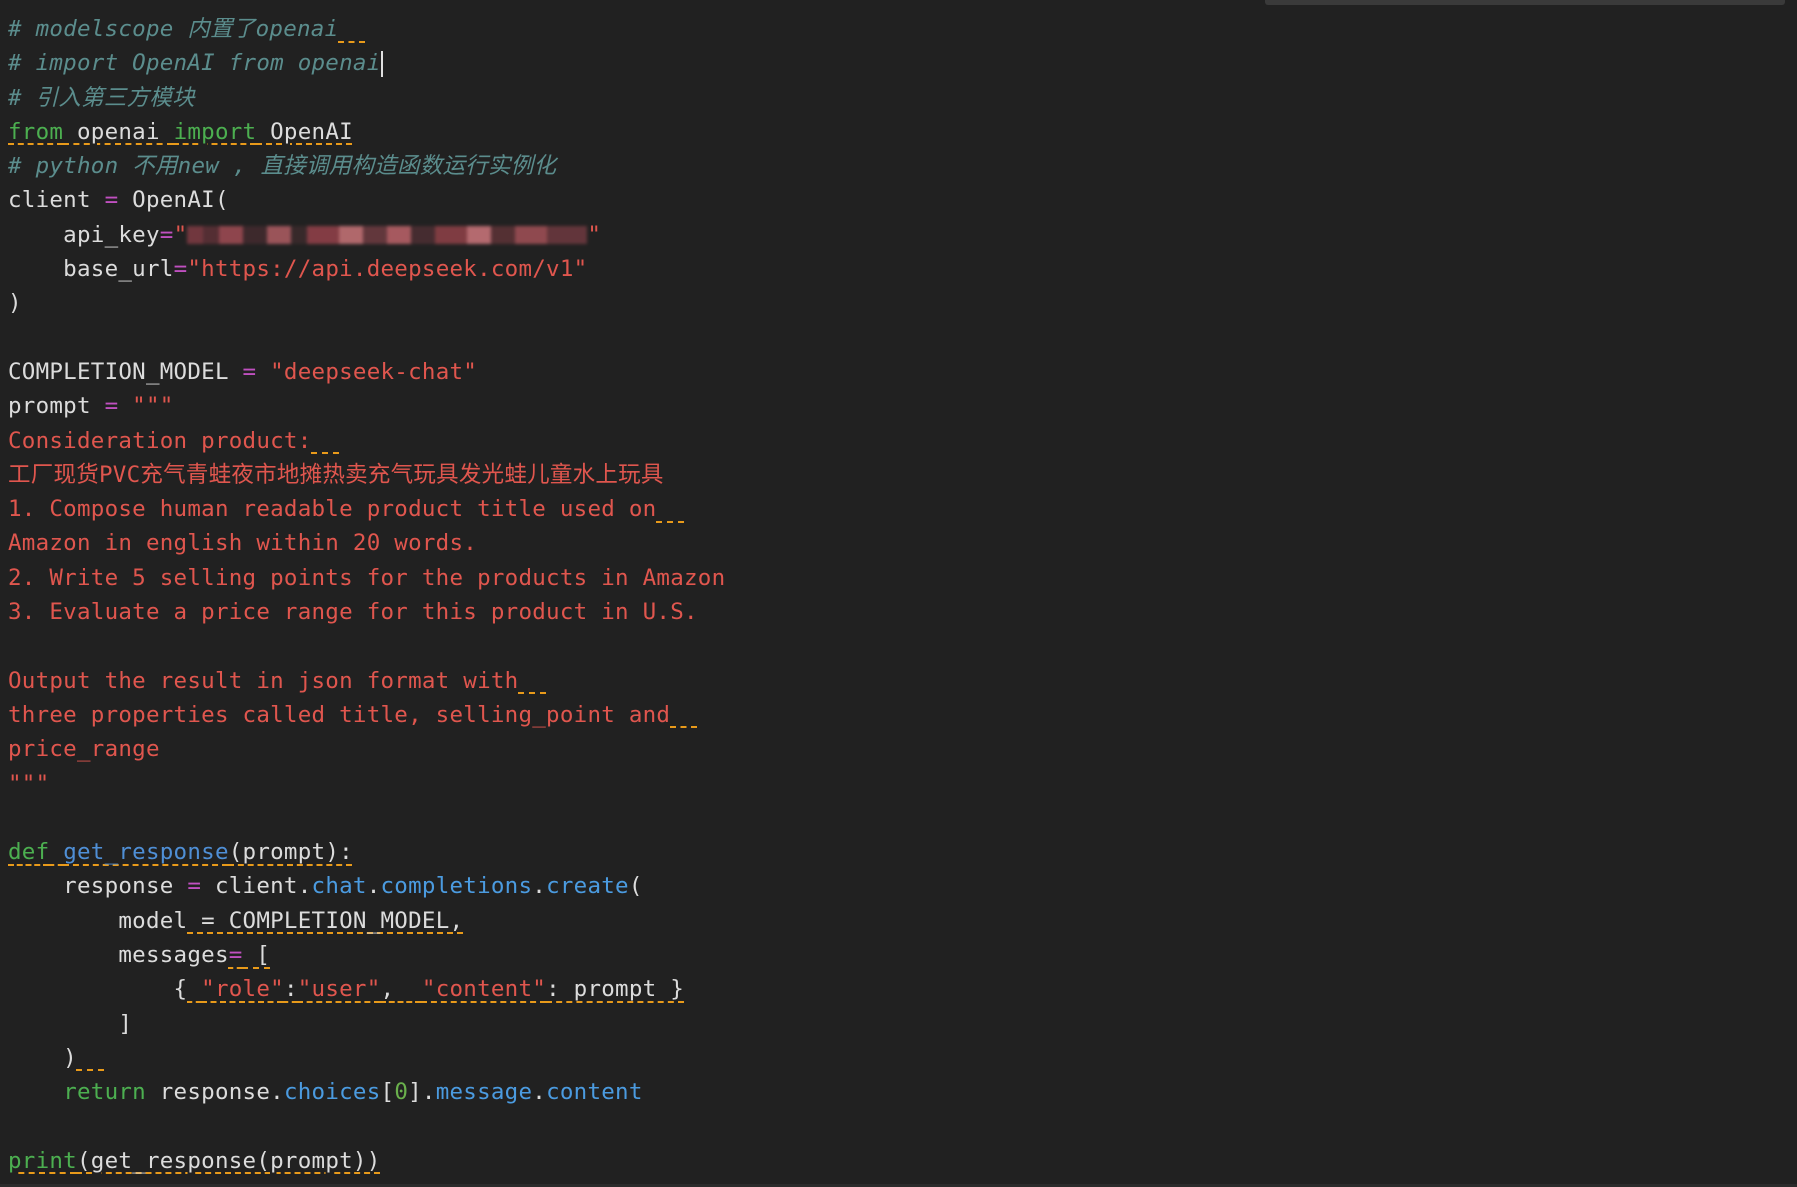 The height and width of the screenshot is (1187, 1797). I want to click on code-line: # python 不用new , 直接调用构造函数运行实例化, so click(366, 166).